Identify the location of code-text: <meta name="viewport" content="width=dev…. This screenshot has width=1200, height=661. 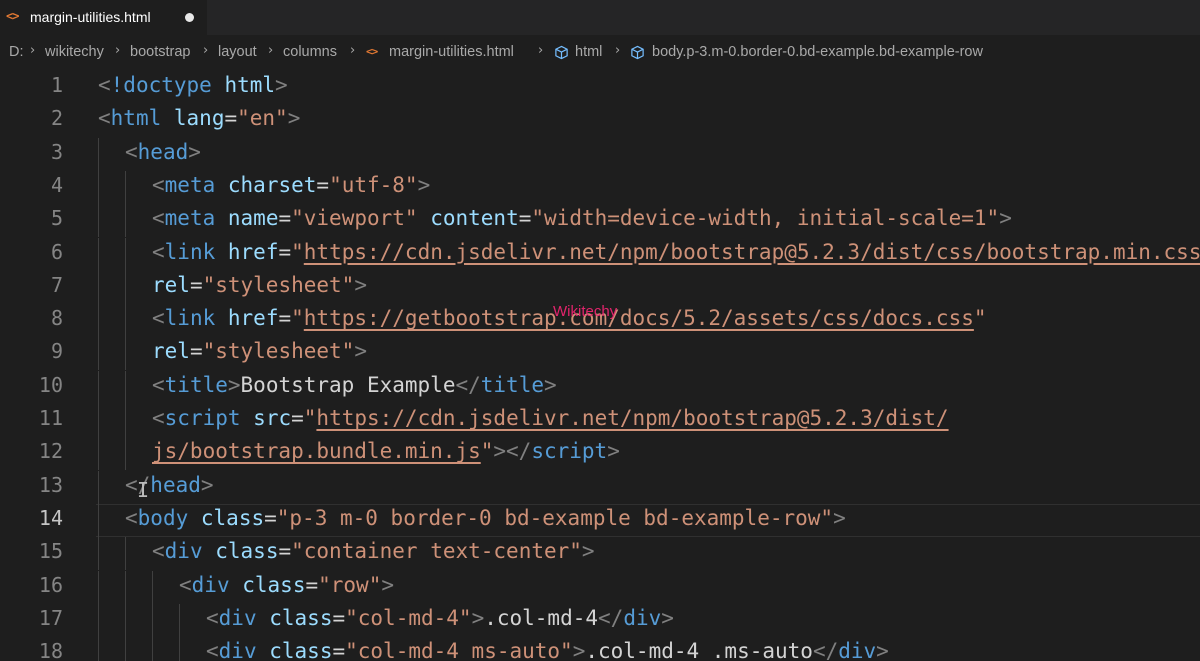
(582, 218).